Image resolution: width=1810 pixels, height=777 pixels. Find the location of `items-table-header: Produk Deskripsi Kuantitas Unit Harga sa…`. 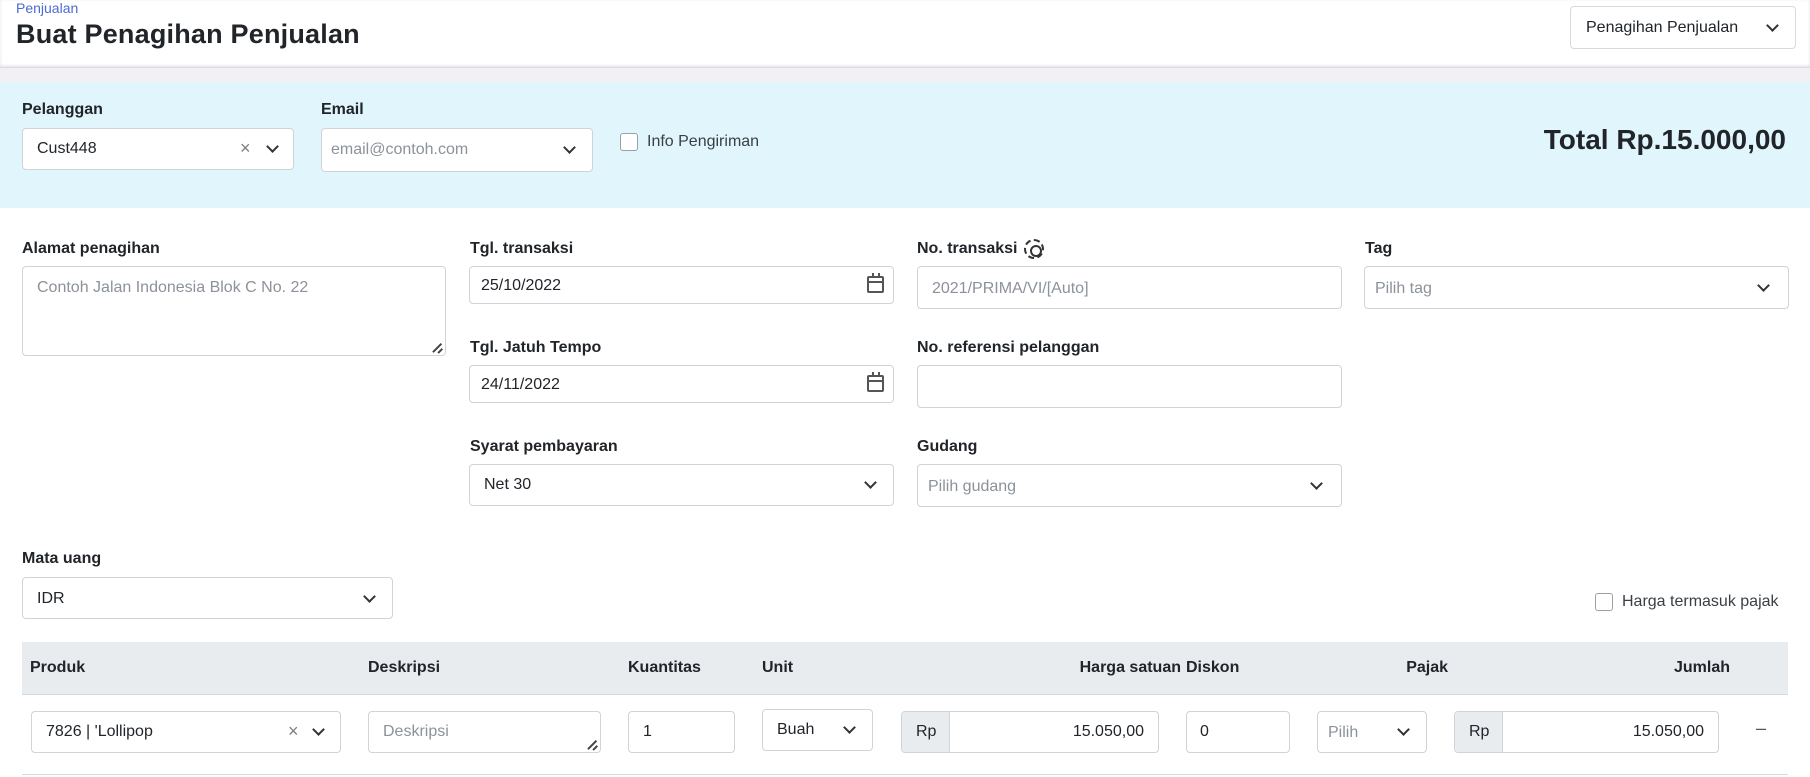

items-table-header: Produk Deskripsi Kuantitas Unit Harga sa… is located at coordinates (905, 668).